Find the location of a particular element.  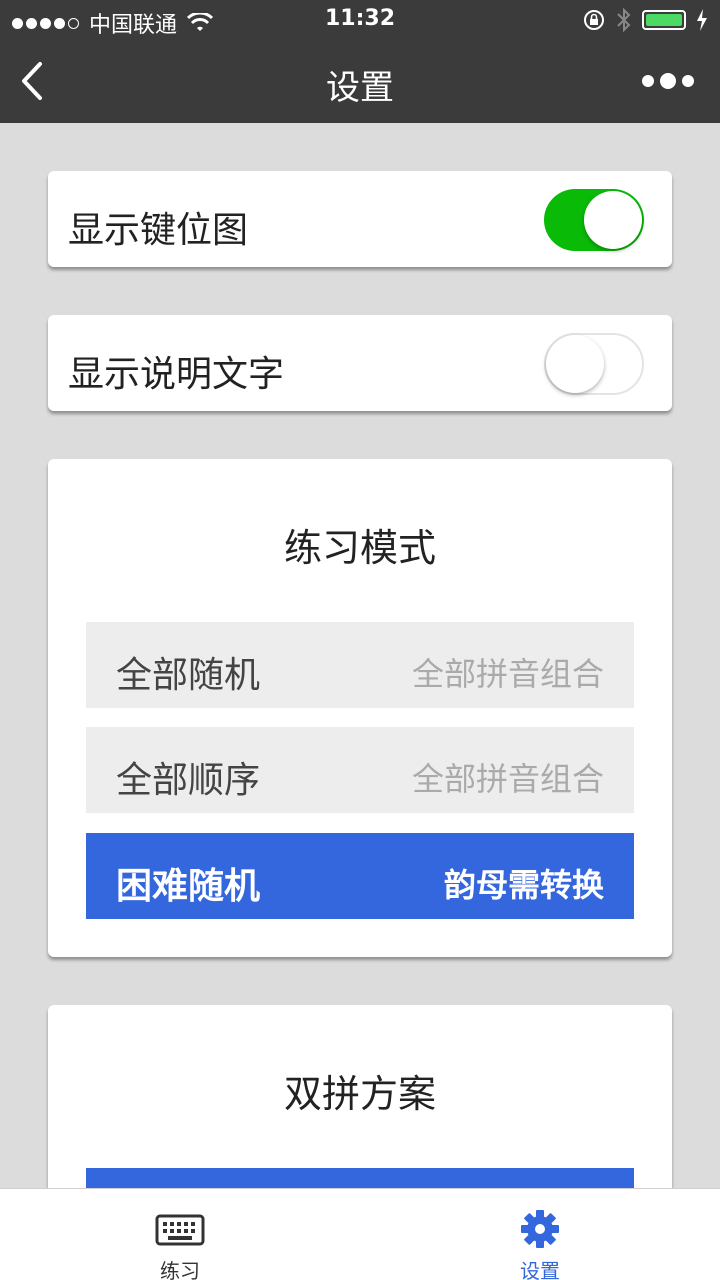

tab-settings-label: 设置 is located at coordinates (540, 1269).